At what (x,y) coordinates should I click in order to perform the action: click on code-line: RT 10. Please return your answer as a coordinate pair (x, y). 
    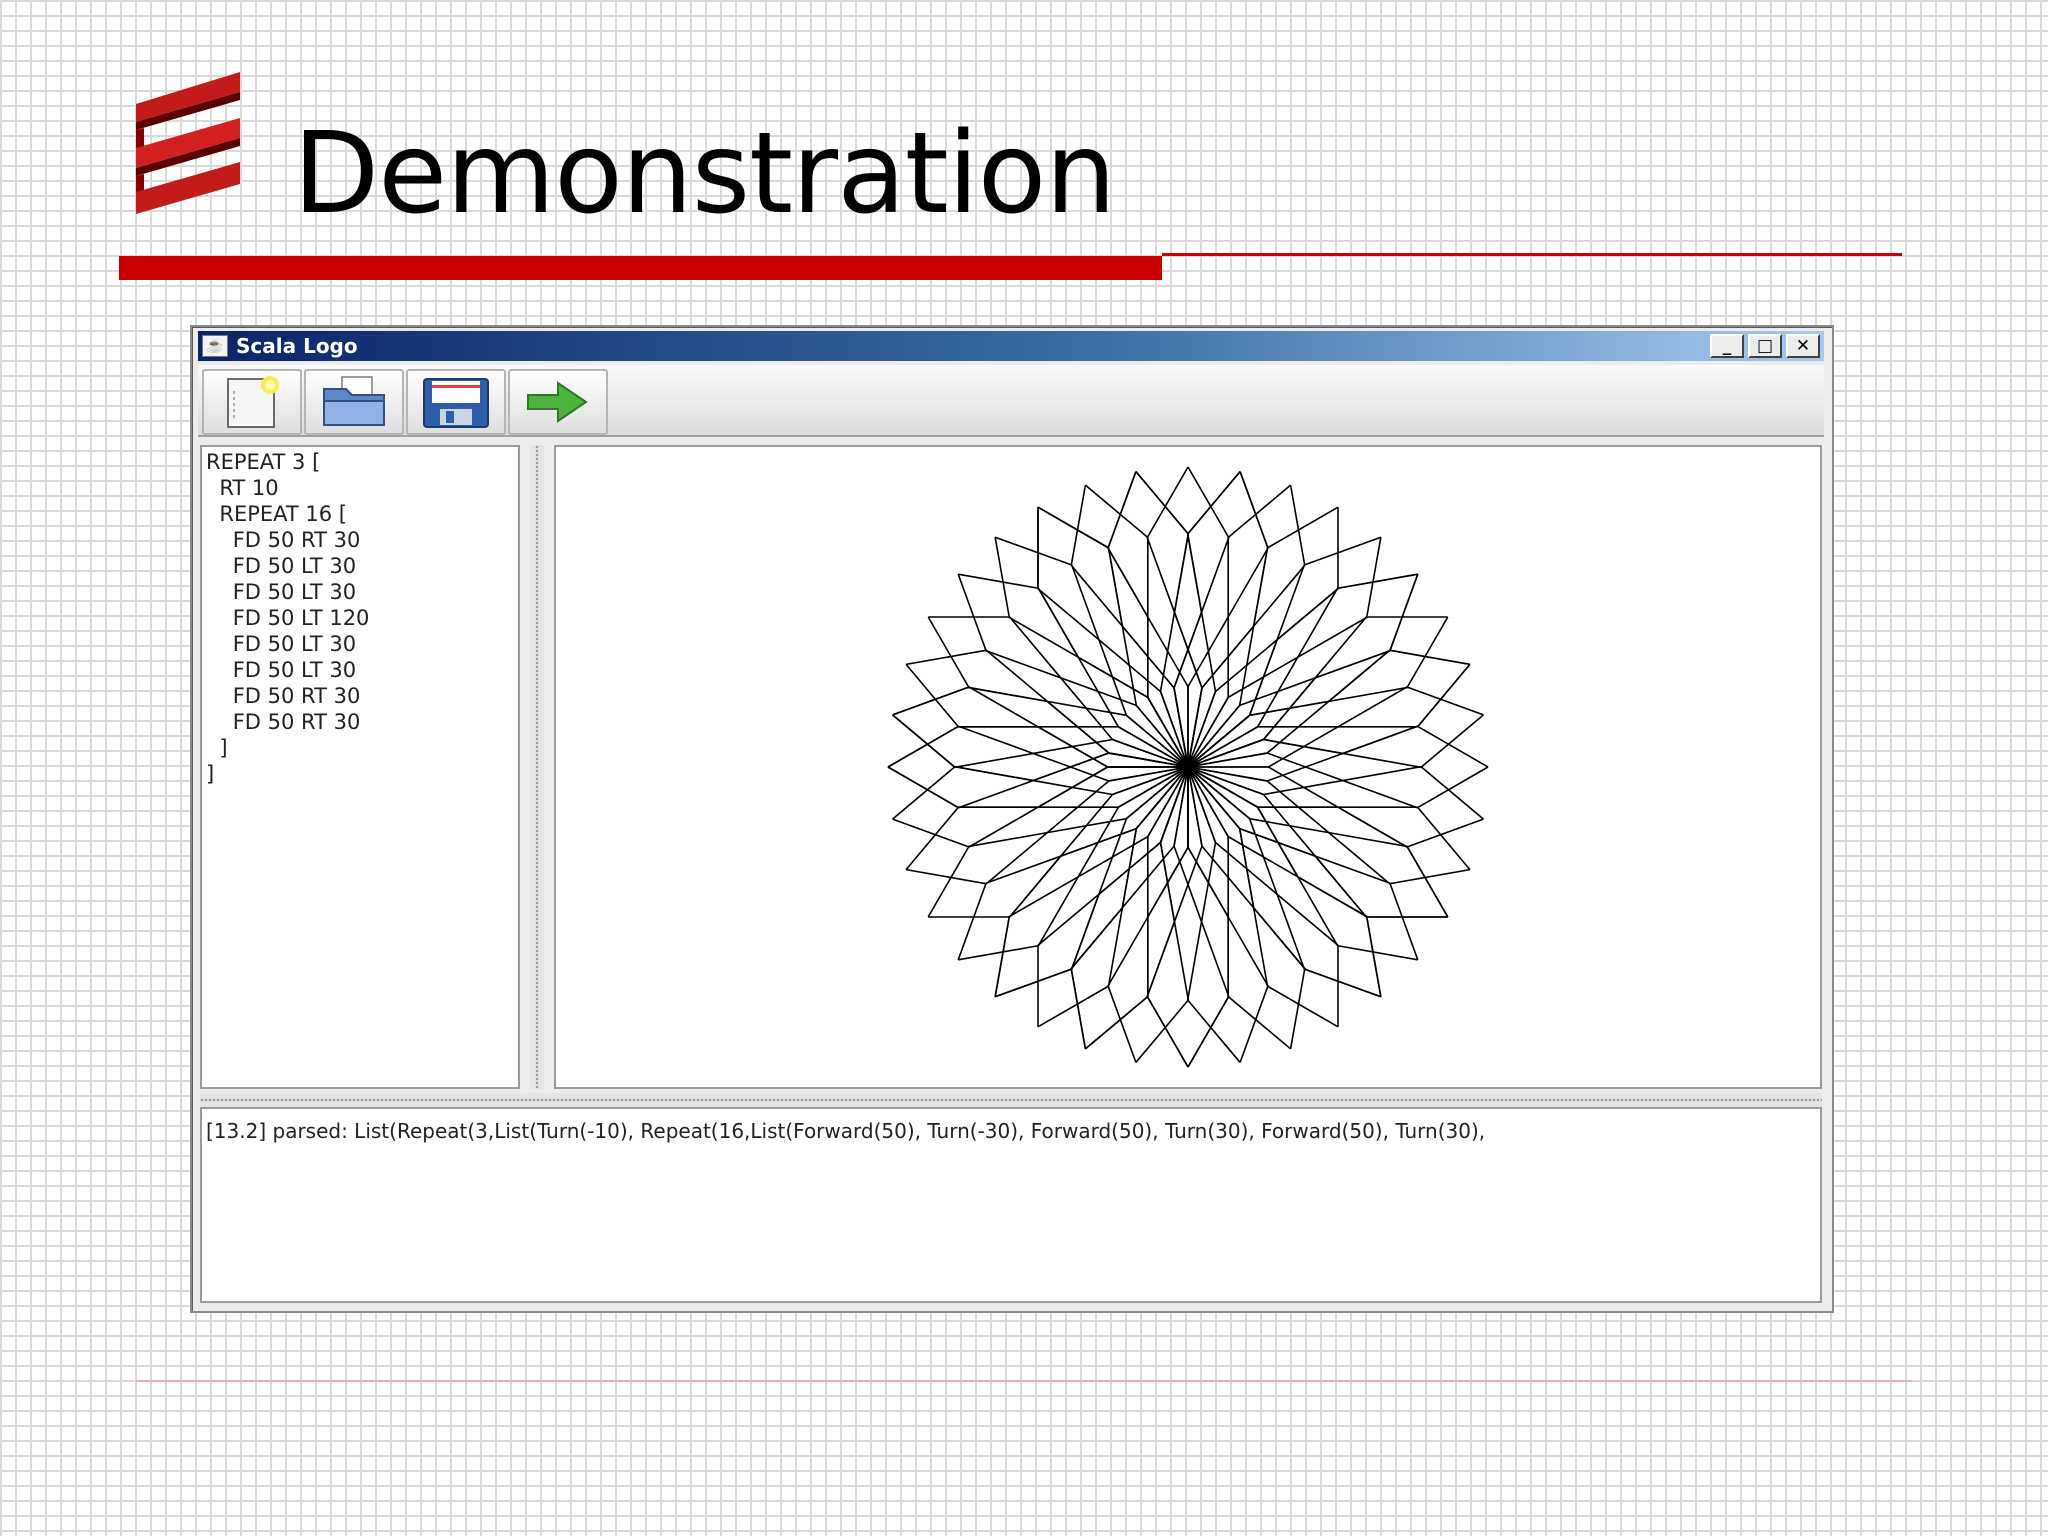
    Looking at the image, I should click on (242, 488).